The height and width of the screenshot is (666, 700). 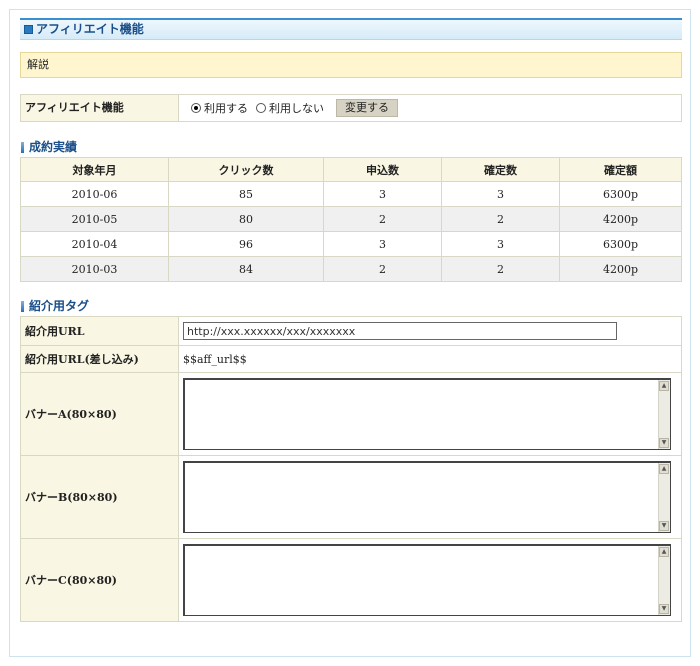 I want to click on col-header-confirmed: 確定数, so click(x=500, y=169).